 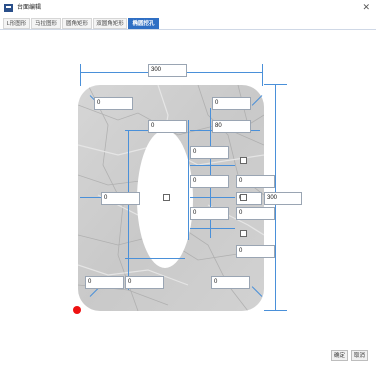 What do you see at coordinates (46, 23) in the screenshot?
I see `tab-mala-shape: 马拉图形` at bounding box center [46, 23].